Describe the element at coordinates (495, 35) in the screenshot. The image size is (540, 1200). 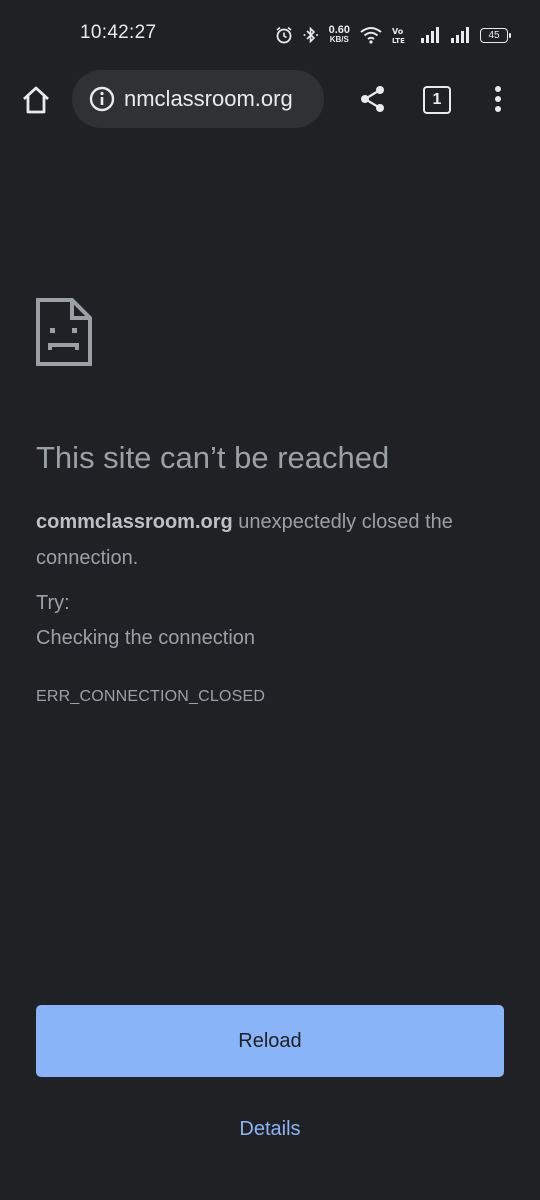
I see `battery-icon: 45` at that location.